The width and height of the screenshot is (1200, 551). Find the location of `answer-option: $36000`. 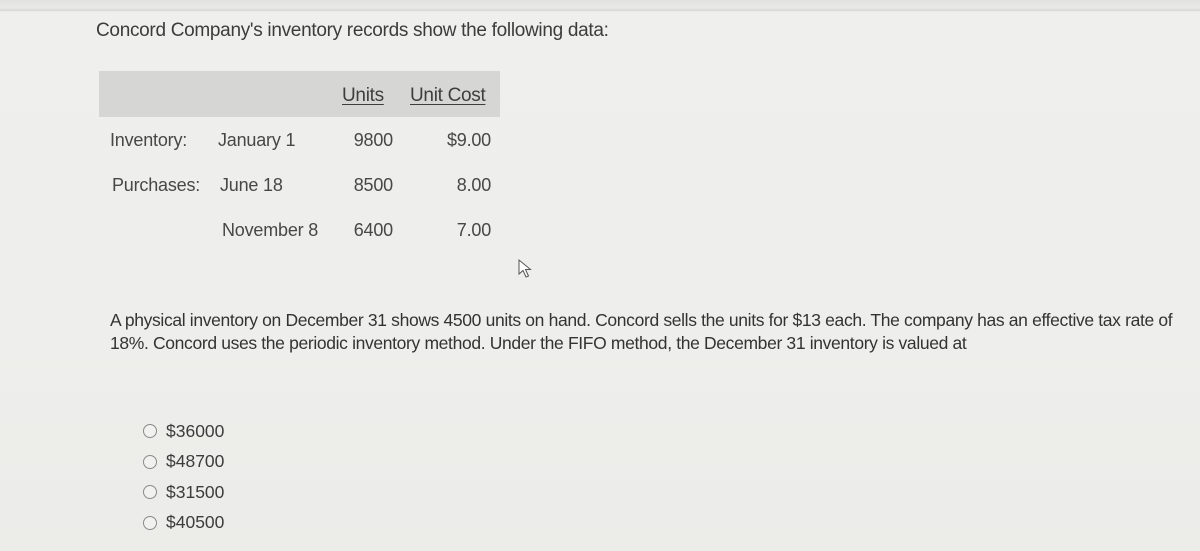

answer-option: $36000 is located at coordinates (183, 431).